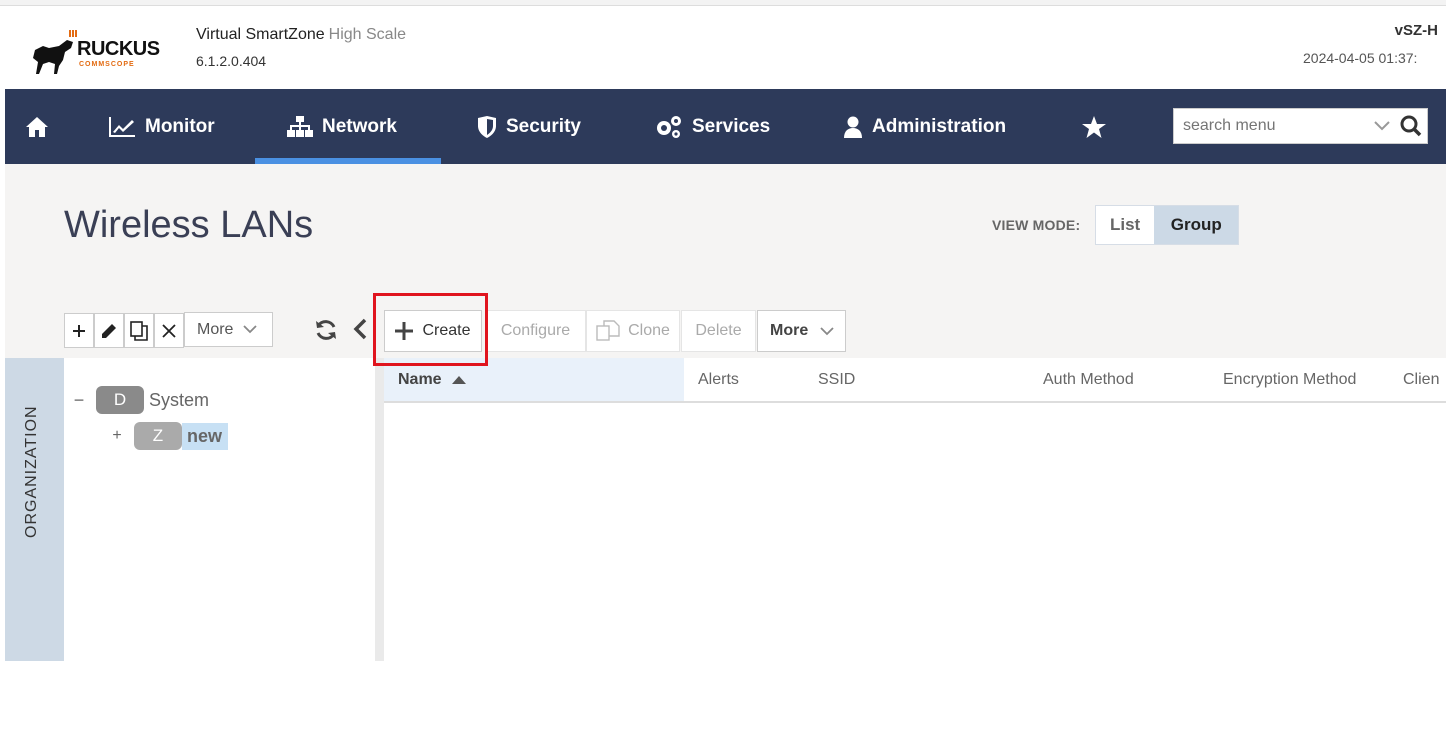  I want to click on home-icon, so click(37, 126).